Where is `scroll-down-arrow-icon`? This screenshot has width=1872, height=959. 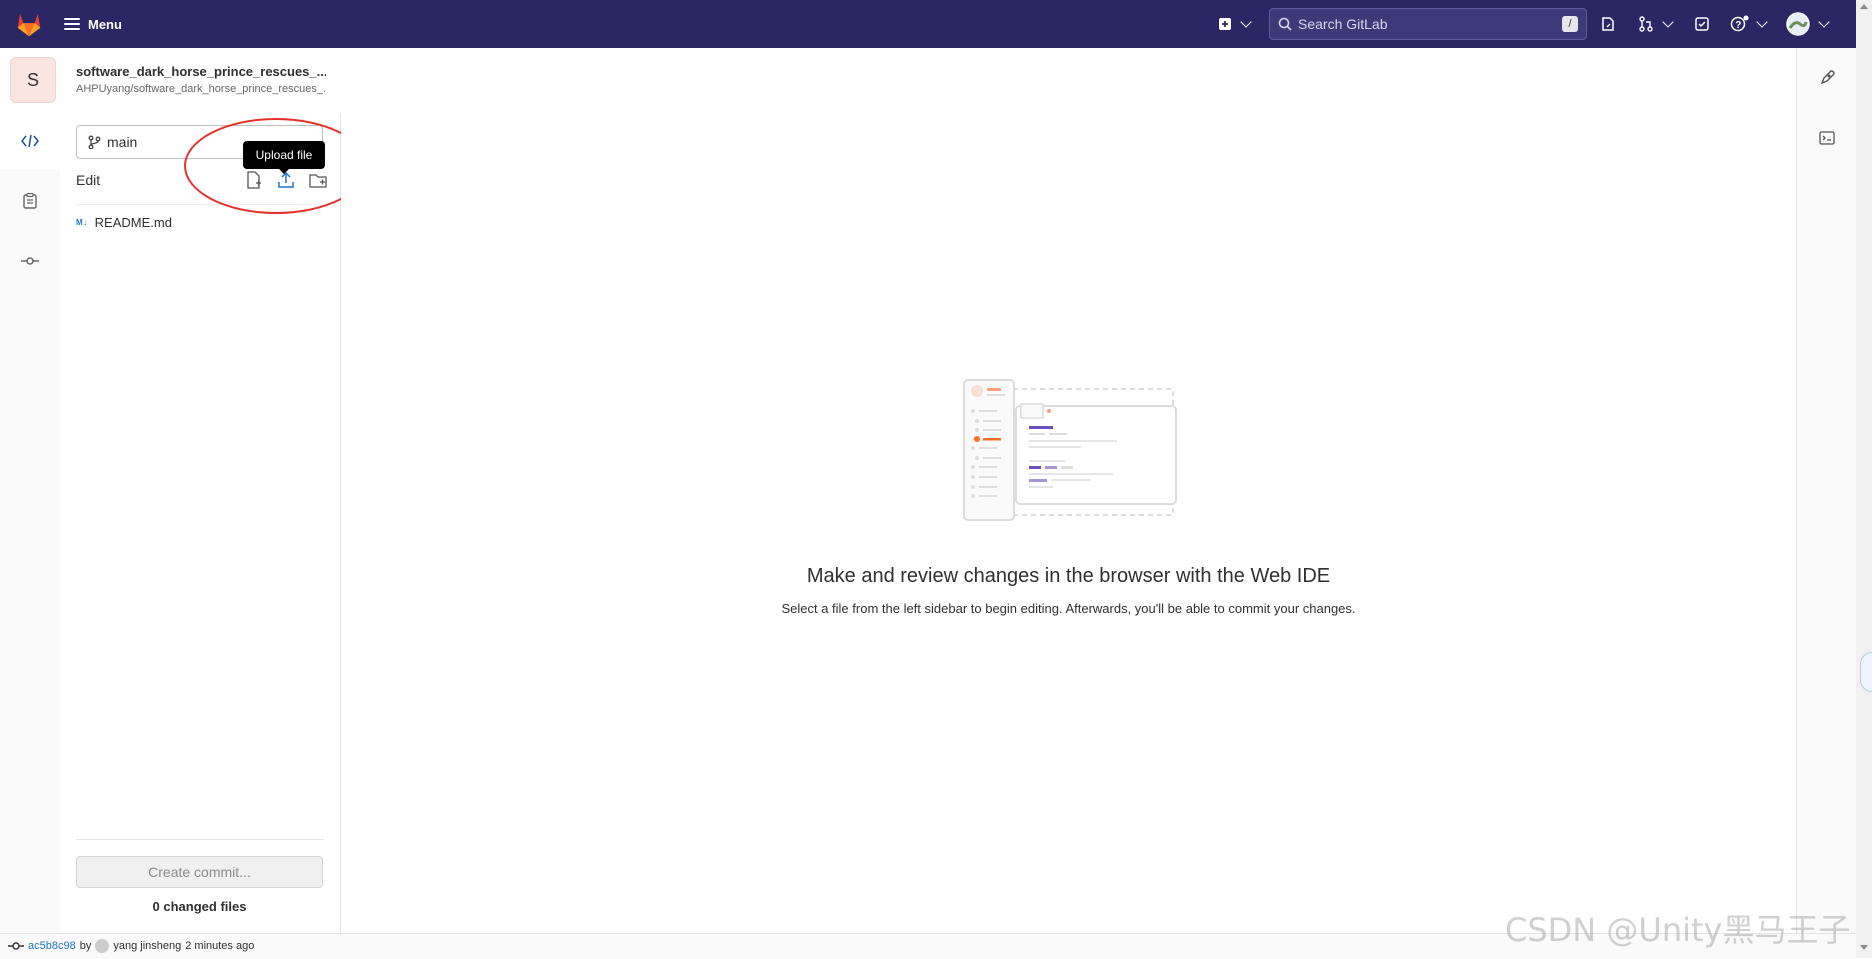
scroll-down-arrow-icon is located at coordinates (1864, 947).